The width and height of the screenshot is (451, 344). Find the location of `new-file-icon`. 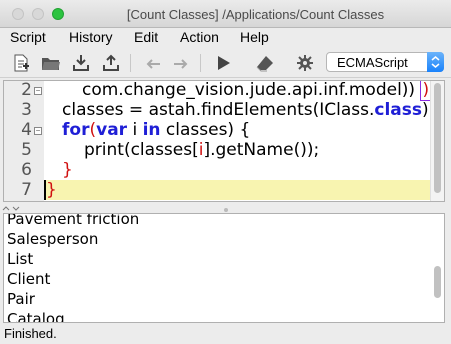

new-file-icon is located at coordinates (21, 63).